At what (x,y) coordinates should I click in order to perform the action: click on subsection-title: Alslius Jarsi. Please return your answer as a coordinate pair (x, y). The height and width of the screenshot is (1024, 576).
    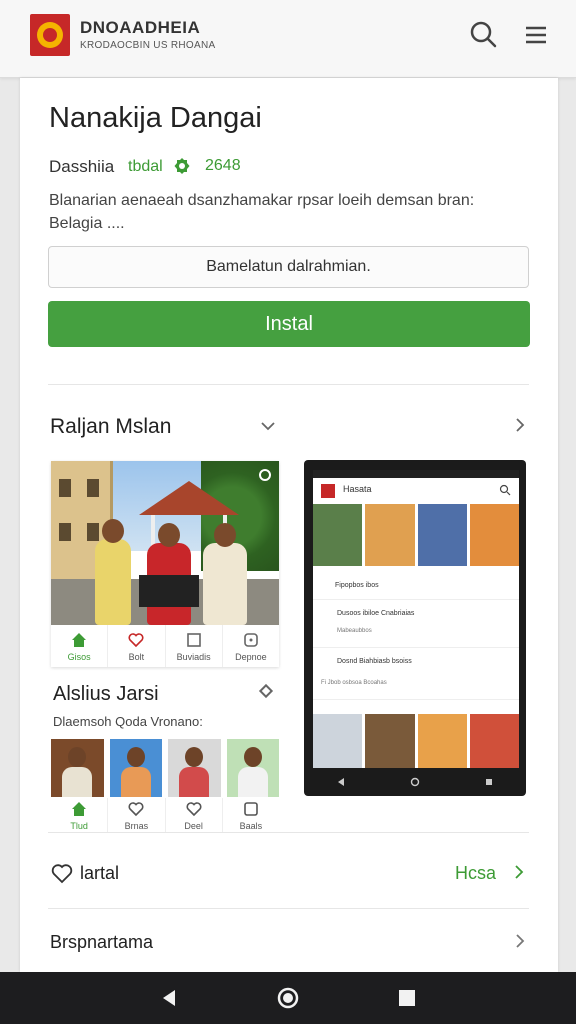
    Looking at the image, I should click on (106, 694).